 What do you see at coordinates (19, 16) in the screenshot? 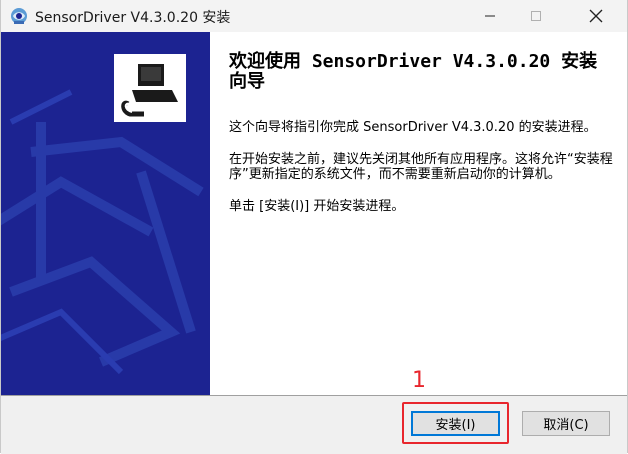
I see `installer-app-icon` at bounding box center [19, 16].